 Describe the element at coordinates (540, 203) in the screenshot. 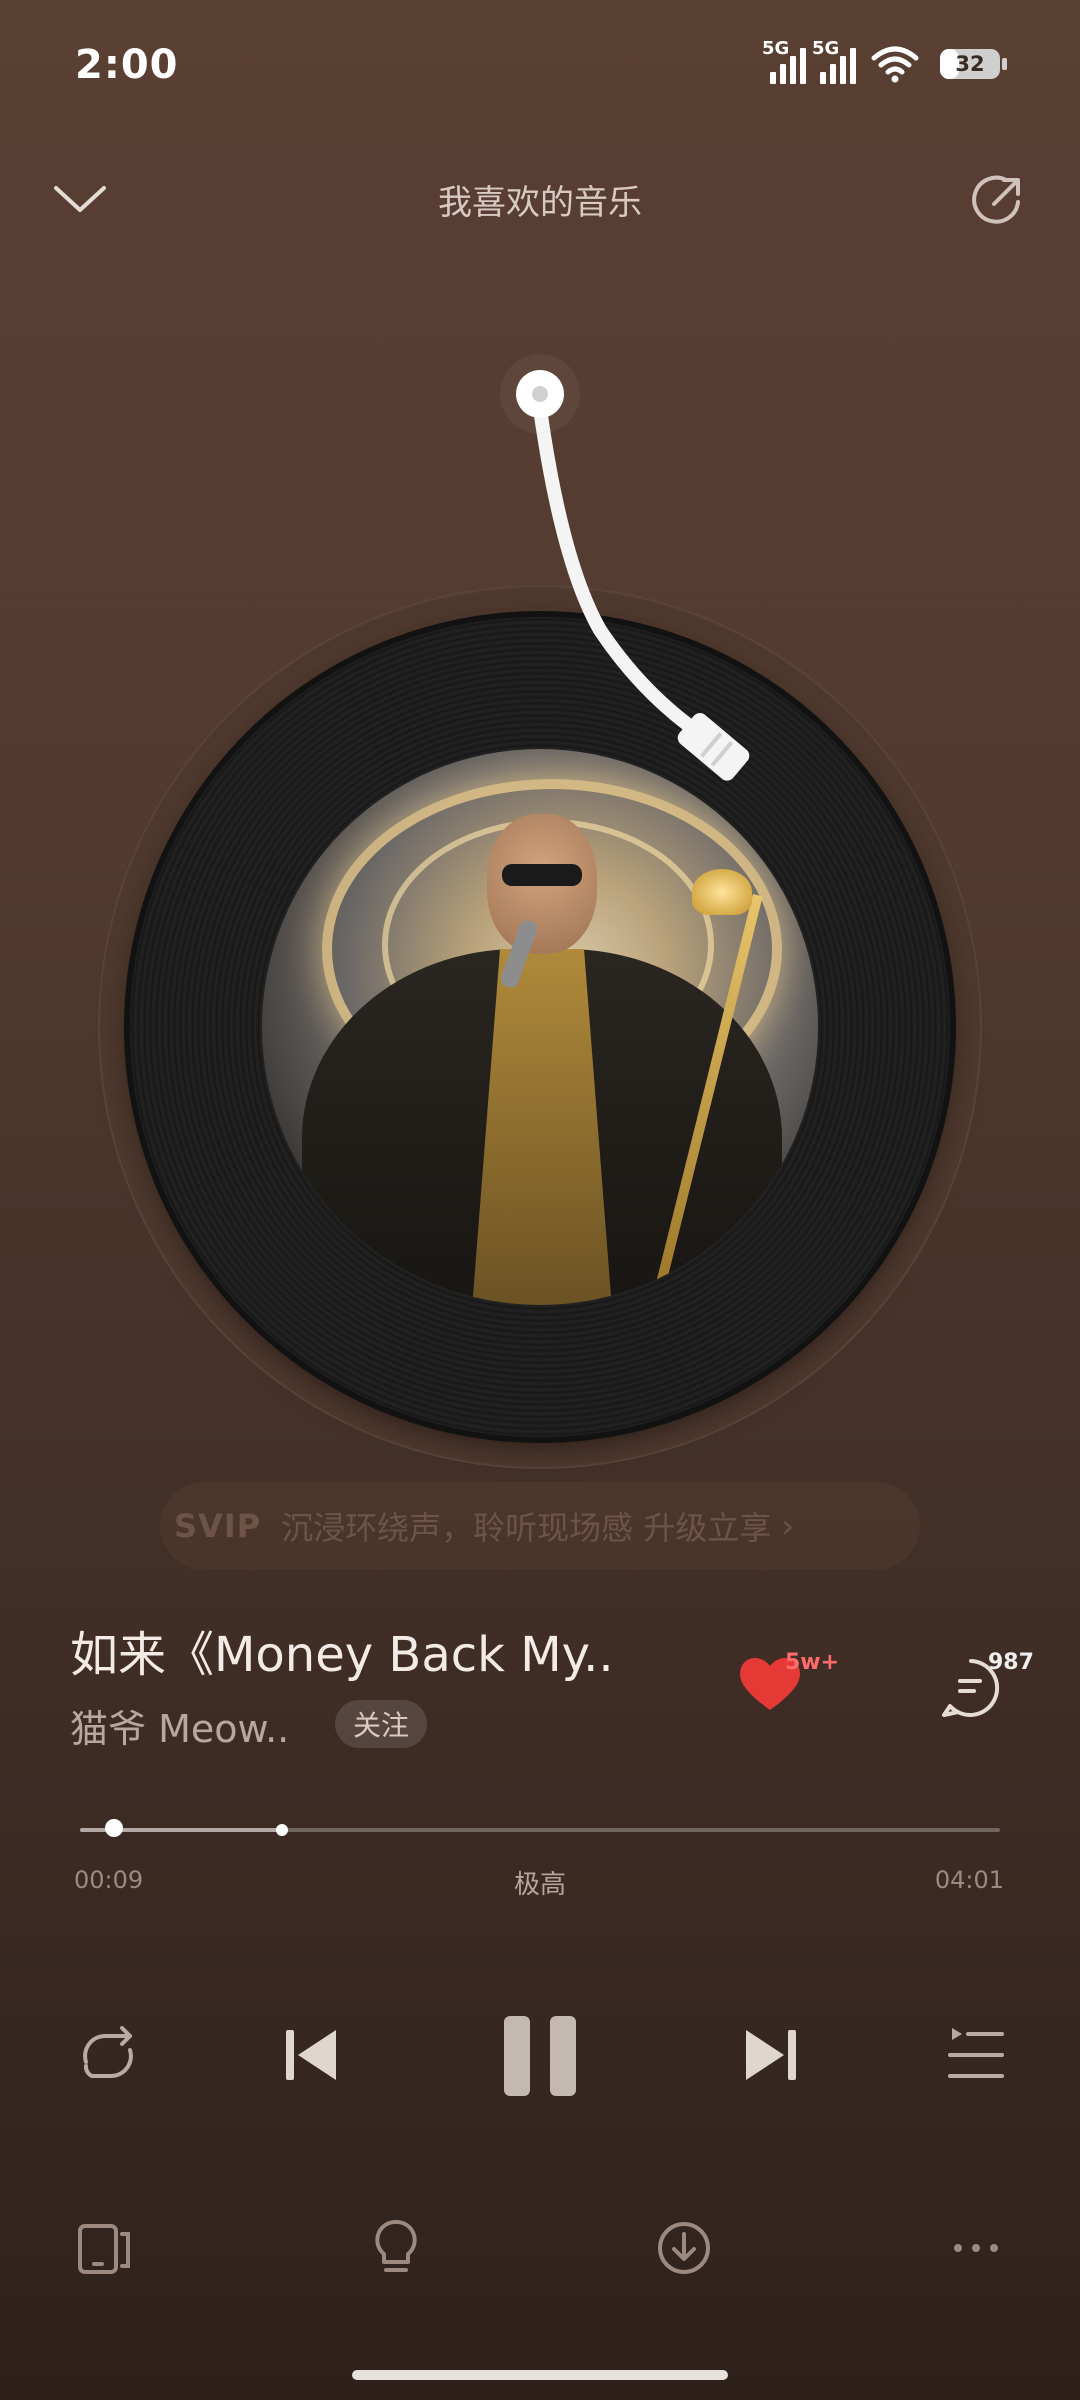

I see `playlist-title: 我喜欢的音乐` at that location.